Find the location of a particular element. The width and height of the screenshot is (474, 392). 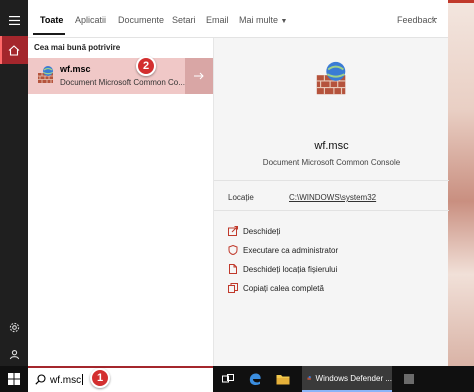

hamburger-menu-button is located at coordinates (14, 20).